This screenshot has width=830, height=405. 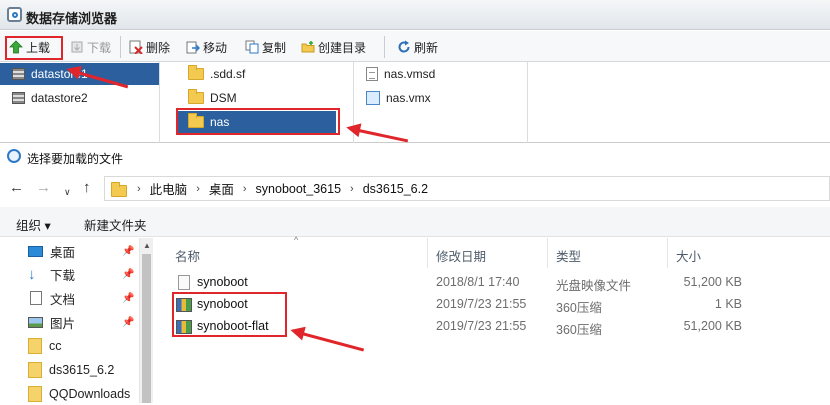 I want to click on disc-image-icon, so click(x=184, y=282).